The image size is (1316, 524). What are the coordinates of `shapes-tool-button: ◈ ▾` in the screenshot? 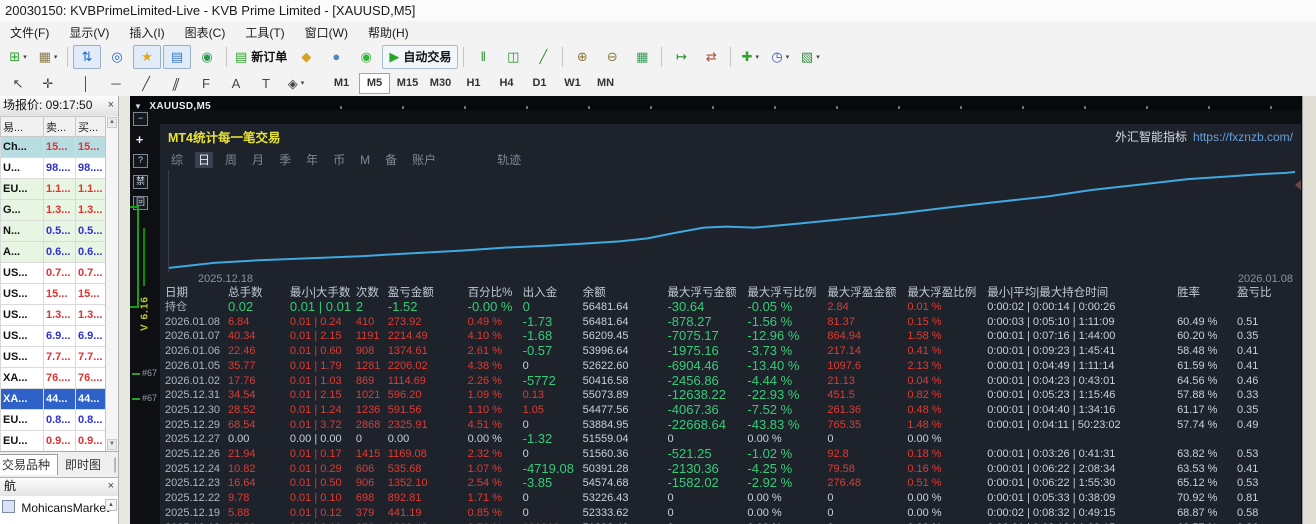 It's located at (296, 83).